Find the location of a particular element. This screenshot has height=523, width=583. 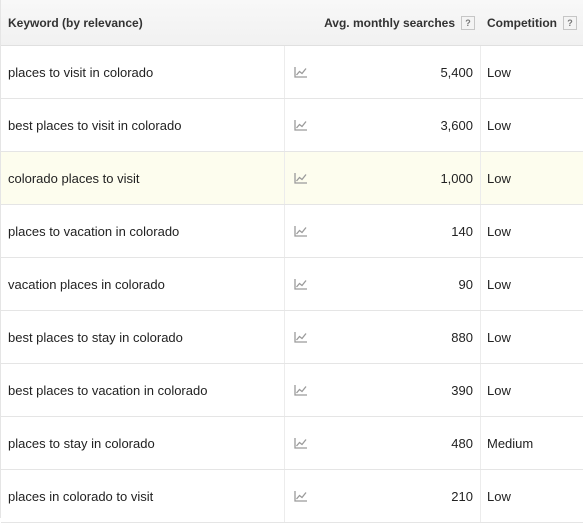

keyword-cell: colorado places to visit is located at coordinates (143, 178).